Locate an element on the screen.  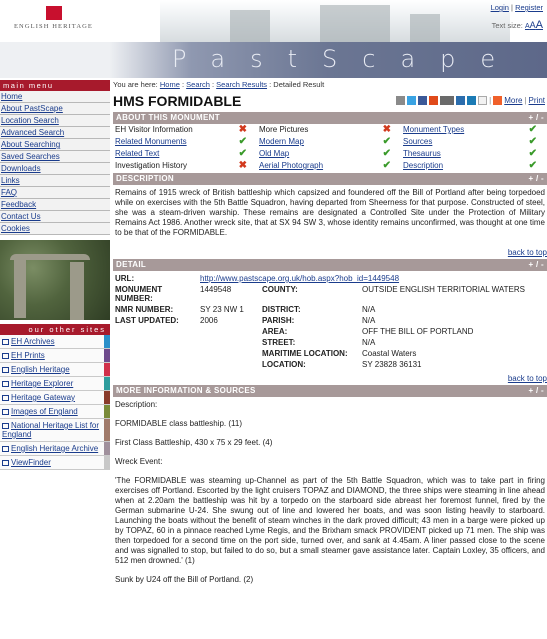
facebook-icon is located at coordinates (423, 100).